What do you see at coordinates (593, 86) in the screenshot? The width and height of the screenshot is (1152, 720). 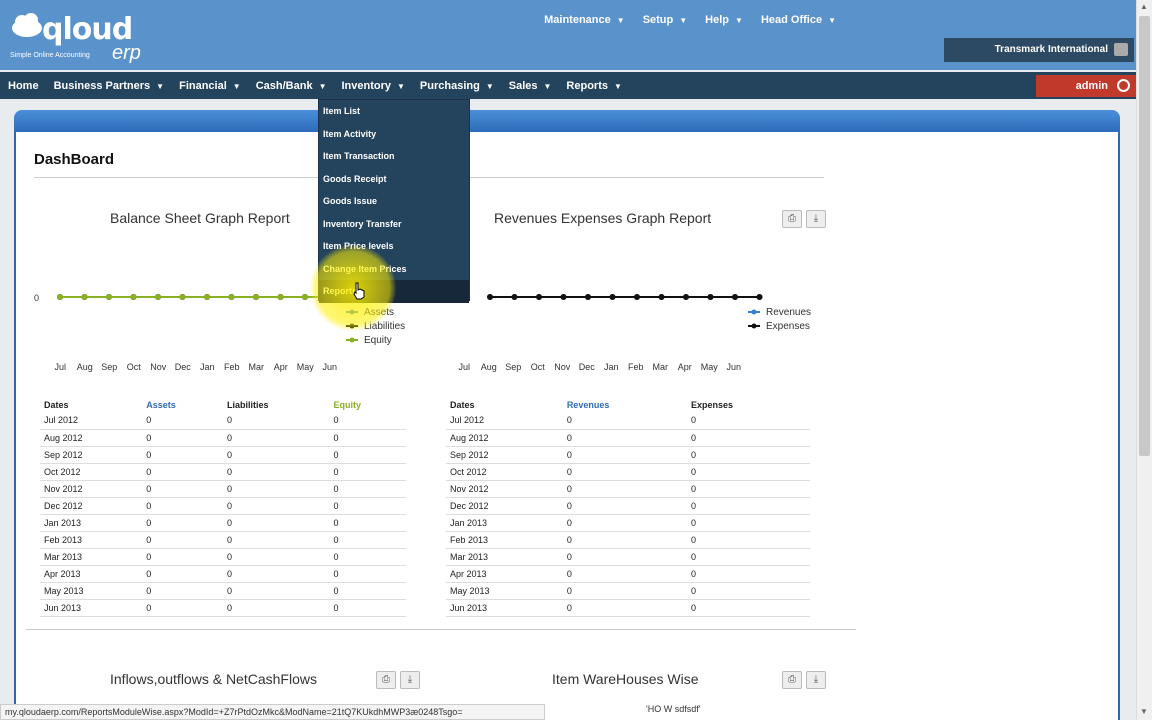 I see `nav-reports: Reports ▼` at bounding box center [593, 86].